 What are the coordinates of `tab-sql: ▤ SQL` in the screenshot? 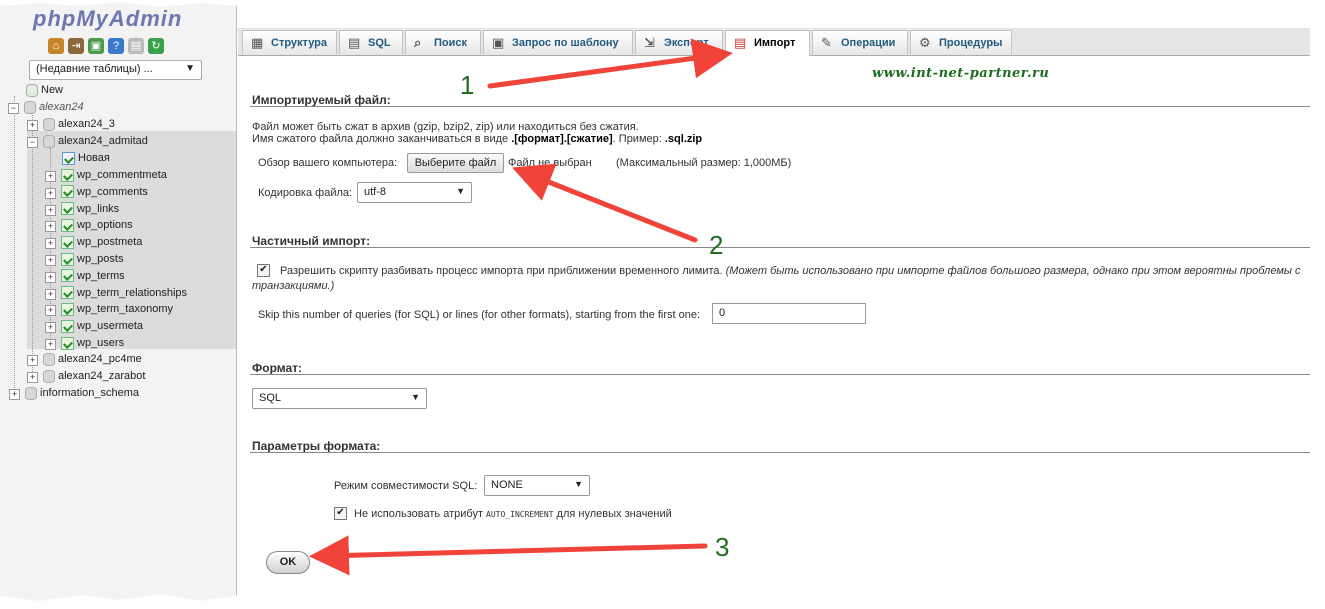 It's located at (371, 42).